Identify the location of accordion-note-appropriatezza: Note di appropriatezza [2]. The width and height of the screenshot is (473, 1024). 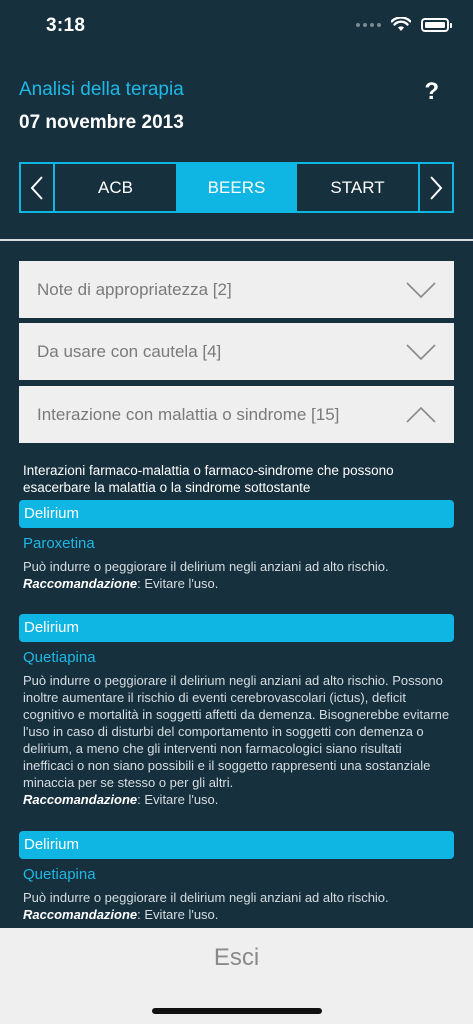
(236, 289).